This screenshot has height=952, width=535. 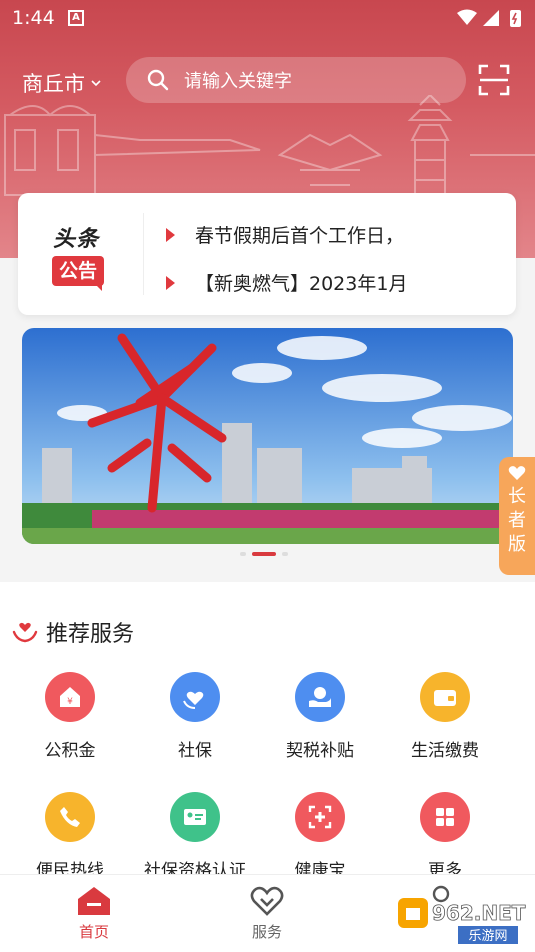 I want to click on elder-mode-button: 长 者 版, so click(x=517, y=516).